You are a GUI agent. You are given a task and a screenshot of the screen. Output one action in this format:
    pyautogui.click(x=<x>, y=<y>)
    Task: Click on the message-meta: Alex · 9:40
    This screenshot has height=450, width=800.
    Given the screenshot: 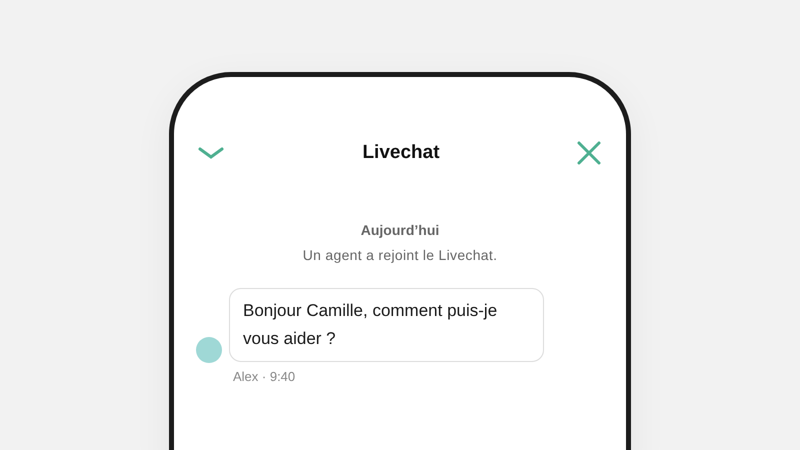 What is the action you would take?
    pyautogui.click(x=264, y=377)
    